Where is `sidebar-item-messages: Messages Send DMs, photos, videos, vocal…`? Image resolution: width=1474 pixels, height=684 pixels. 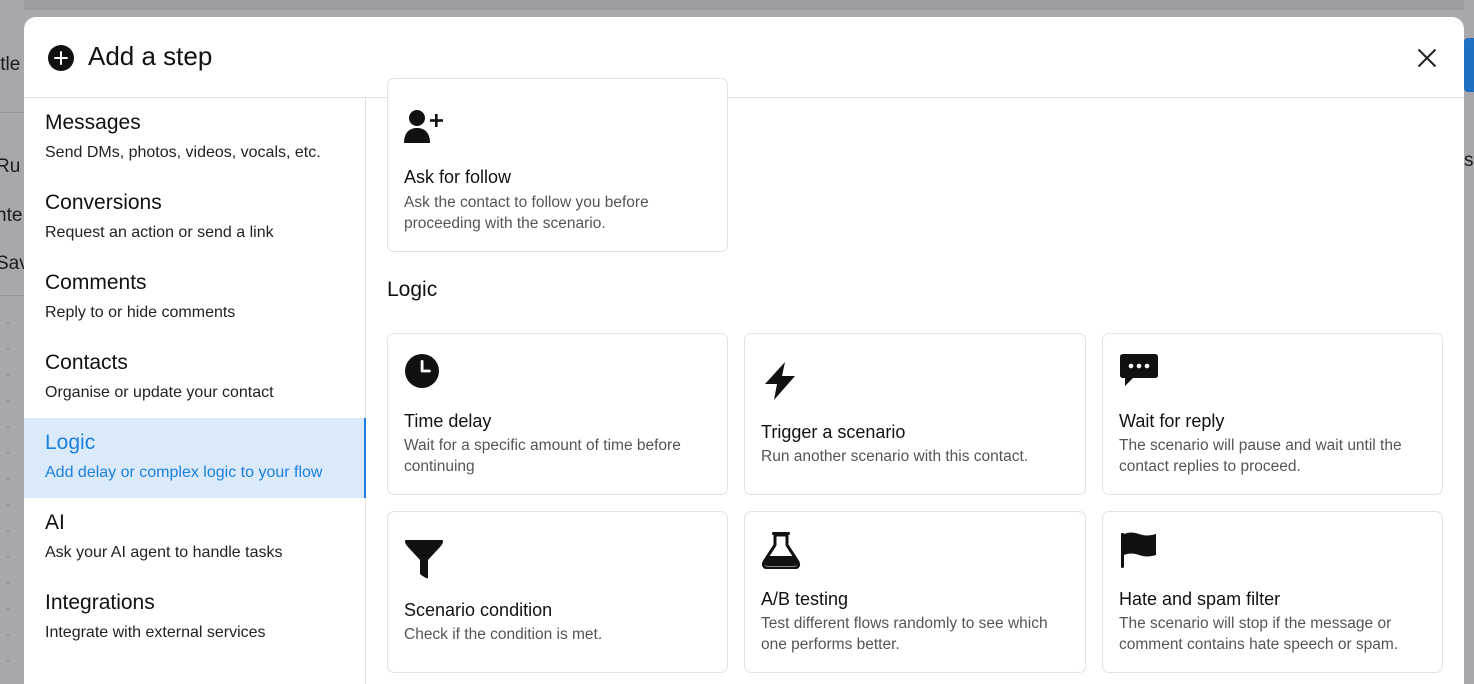
sidebar-item-messages: Messages Send DMs, photos, videos, vocal… is located at coordinates (194, 138).